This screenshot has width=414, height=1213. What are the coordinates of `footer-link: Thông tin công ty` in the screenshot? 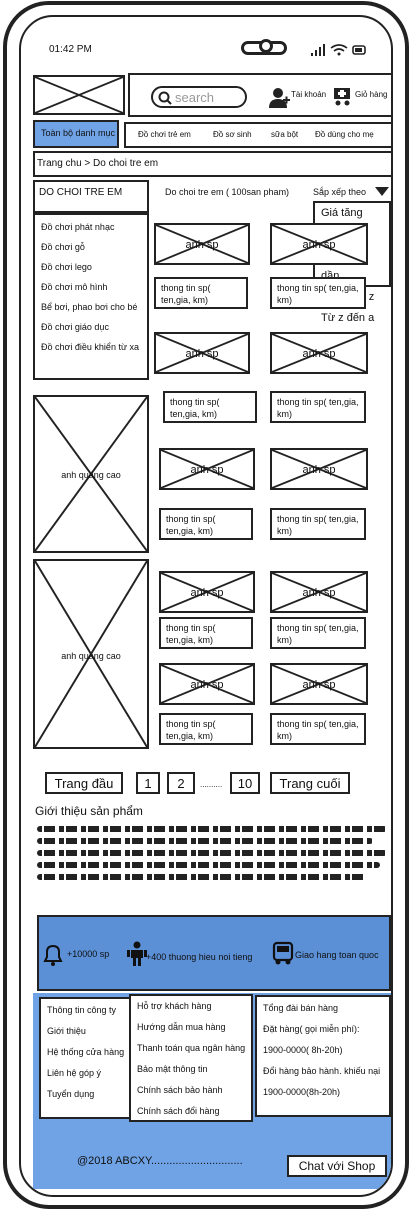 It's located at (85, 1010).